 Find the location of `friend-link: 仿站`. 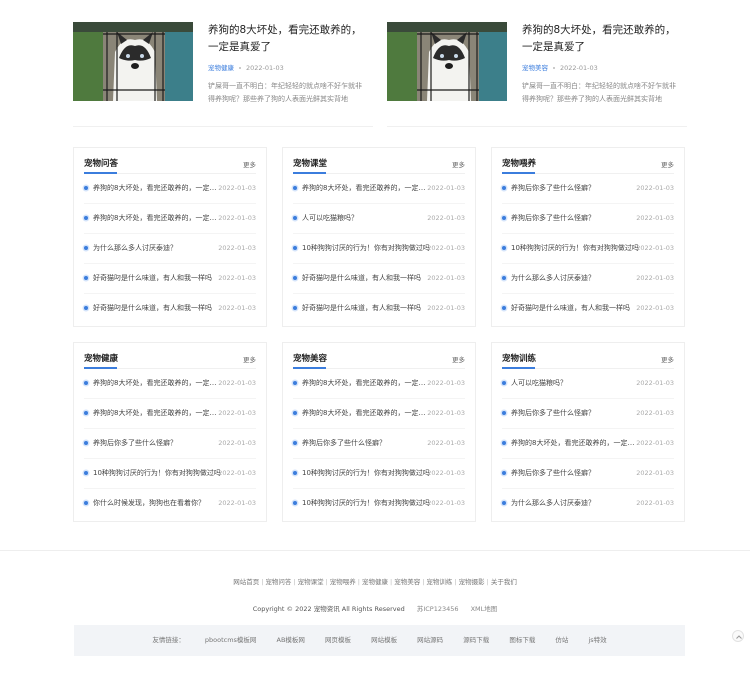

friend-link: 仿站 is located at coordinates (561, 640).